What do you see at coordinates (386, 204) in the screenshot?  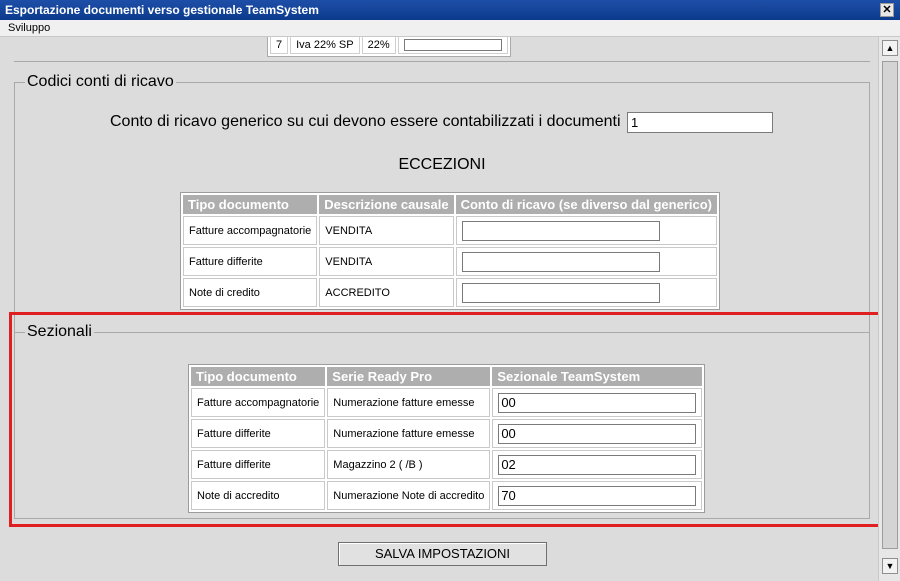 I see `column-header: Descrizione causale` at bounding box center [386, 204].